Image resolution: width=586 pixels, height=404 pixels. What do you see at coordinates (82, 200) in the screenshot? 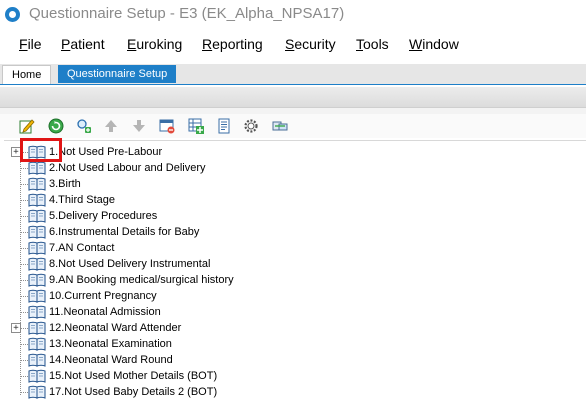
I see `tree-item-label: 4.Third Stage` at bounding box center [82, 200].